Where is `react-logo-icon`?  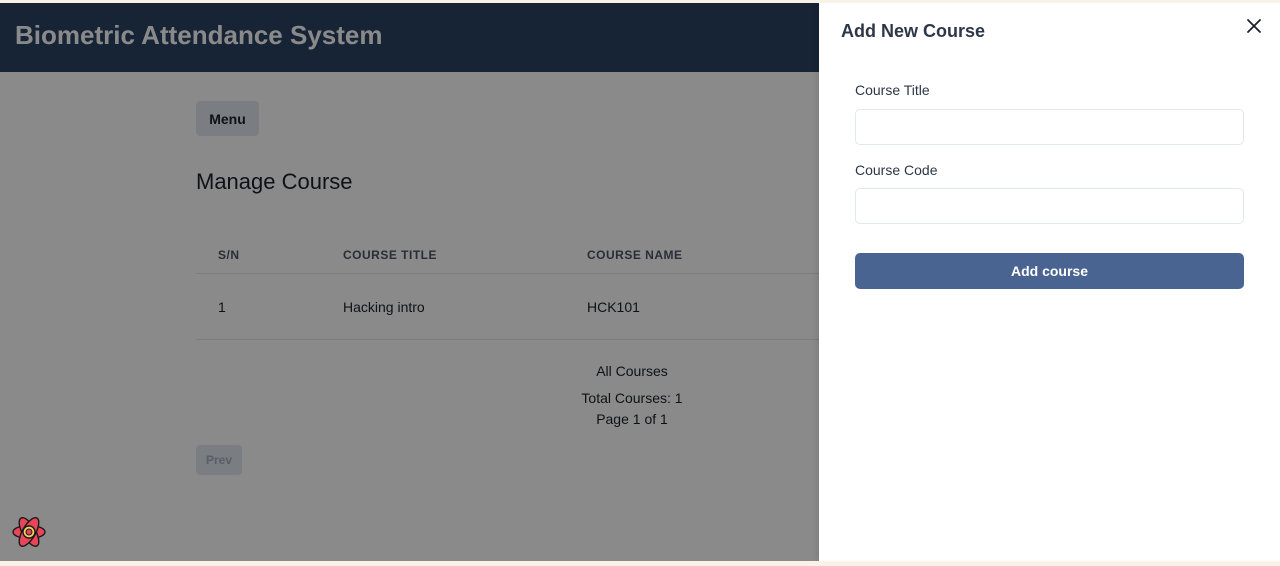 react-logo-icon is located at coordinates (29, 532).